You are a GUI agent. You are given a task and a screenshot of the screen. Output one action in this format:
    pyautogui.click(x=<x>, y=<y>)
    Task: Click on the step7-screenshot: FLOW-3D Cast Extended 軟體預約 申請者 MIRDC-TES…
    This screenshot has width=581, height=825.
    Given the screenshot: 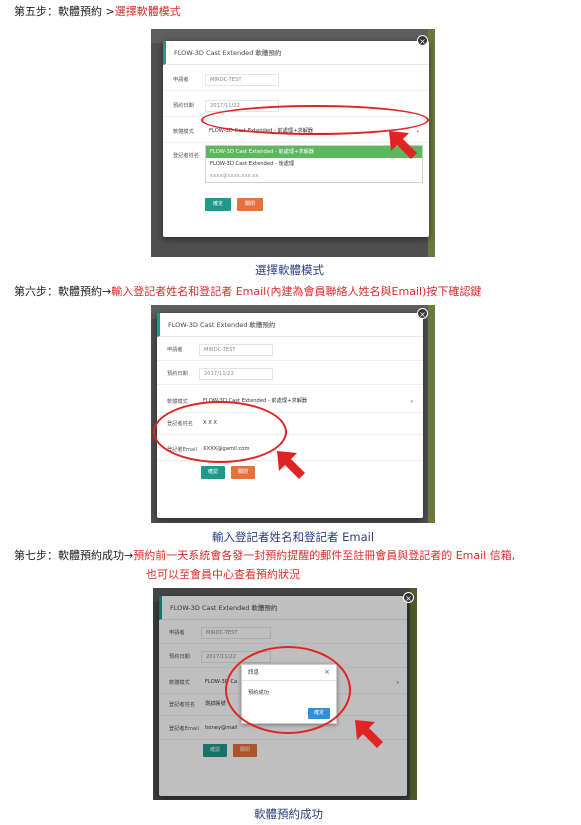 What is the action you would take?
    pyautogui.click(x=285, y=694)
    